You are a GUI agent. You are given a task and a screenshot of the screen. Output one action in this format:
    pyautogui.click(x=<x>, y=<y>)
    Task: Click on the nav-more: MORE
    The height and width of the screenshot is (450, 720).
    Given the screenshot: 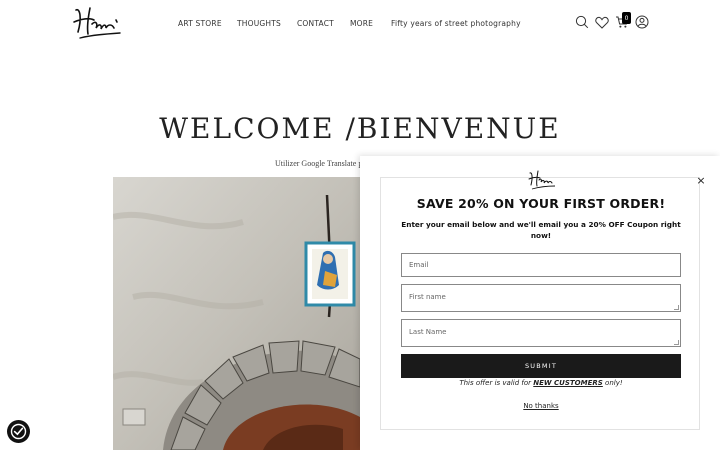 What is the action you would take?
    pyautogui.click(x=361, y=23)
    